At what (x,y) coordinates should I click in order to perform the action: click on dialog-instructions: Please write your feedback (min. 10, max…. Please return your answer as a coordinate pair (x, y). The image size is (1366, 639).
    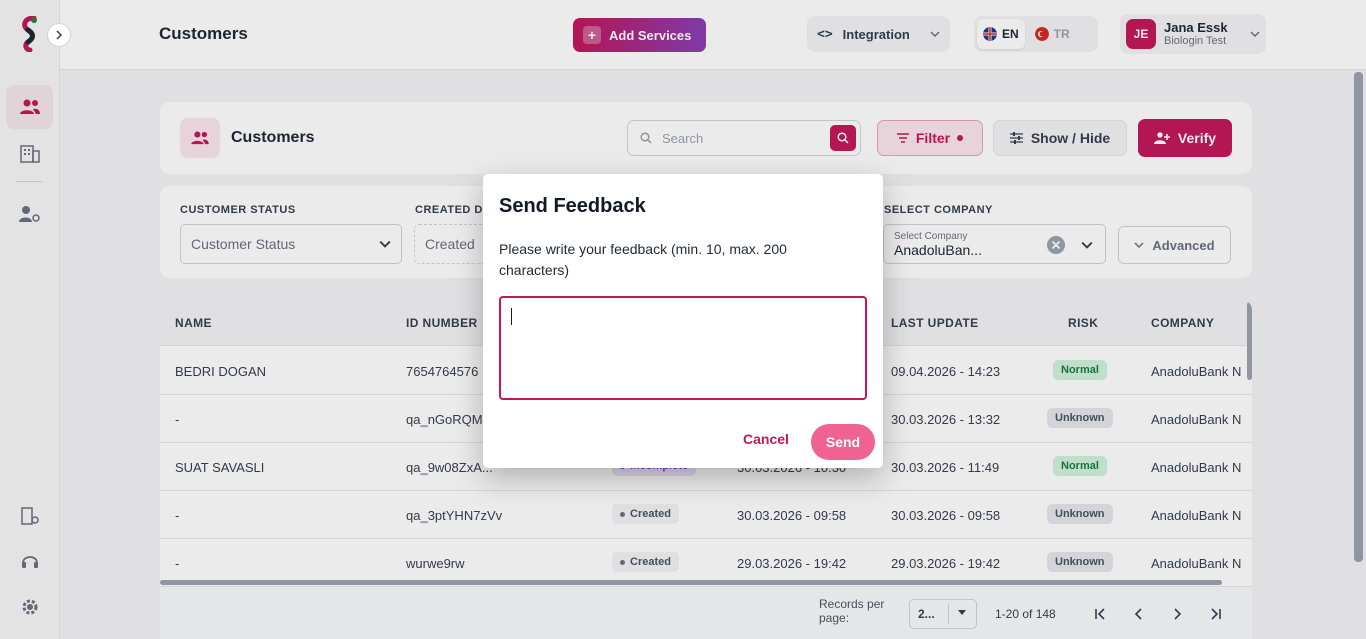
    Looking at the image, I should click on (643, 259).